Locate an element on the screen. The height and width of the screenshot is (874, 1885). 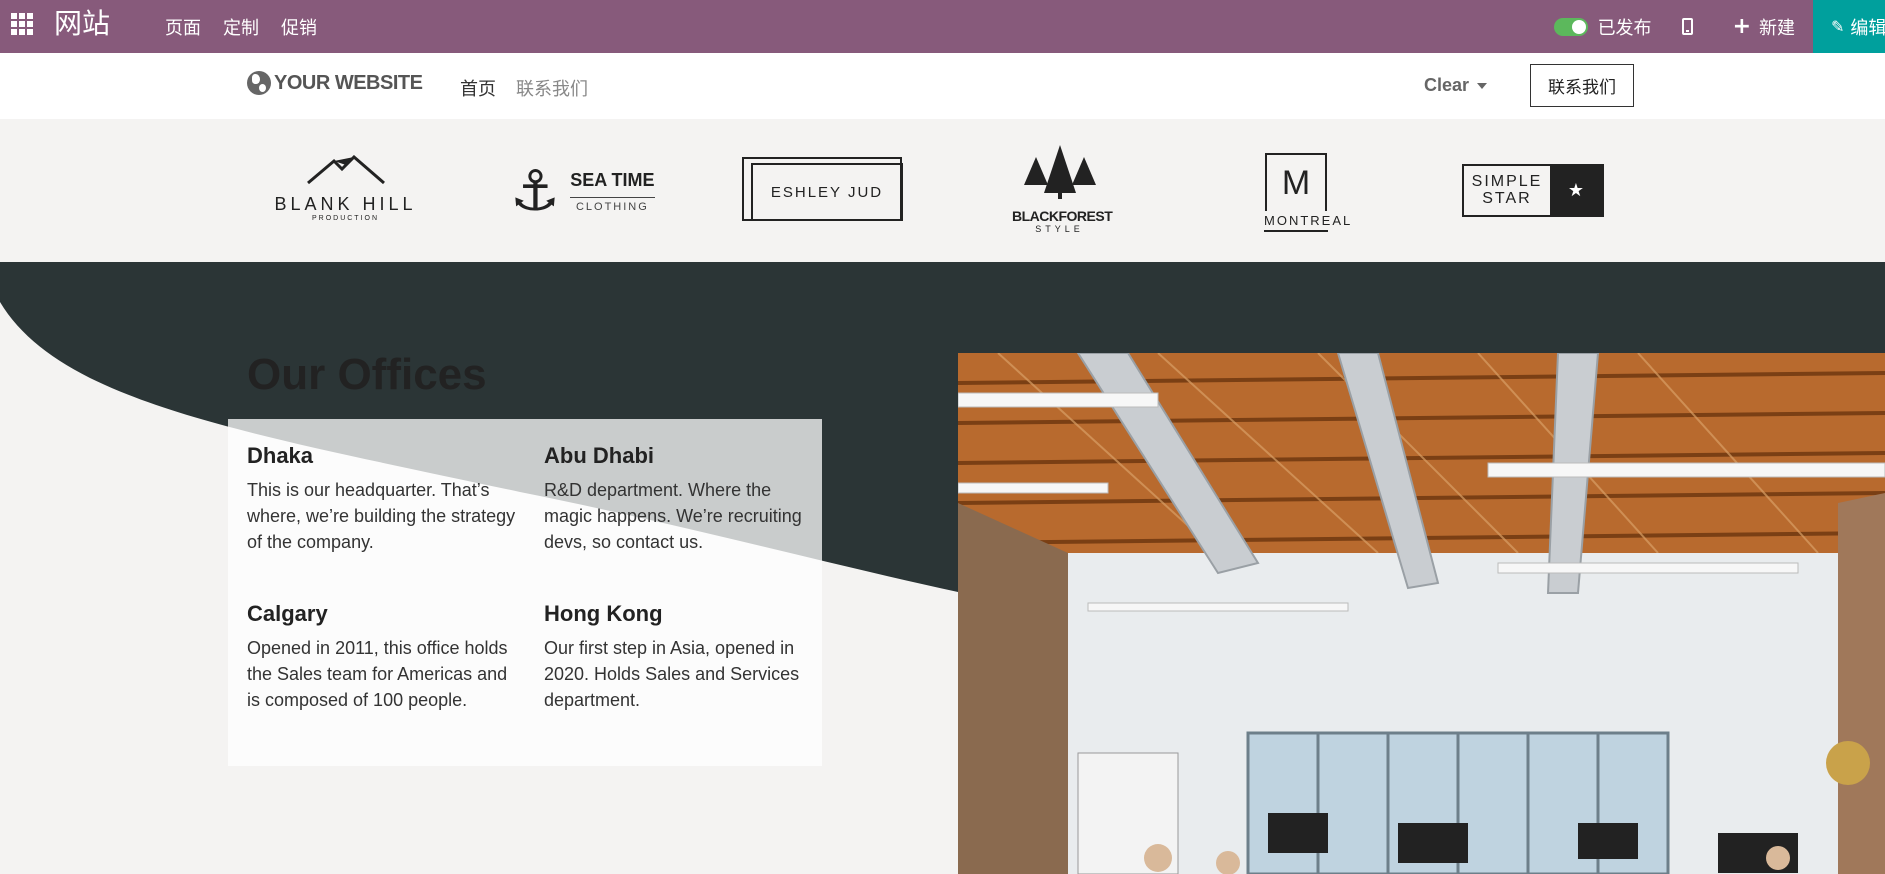
clear-dropdown: Clear is located at coordinates (1456, 85).